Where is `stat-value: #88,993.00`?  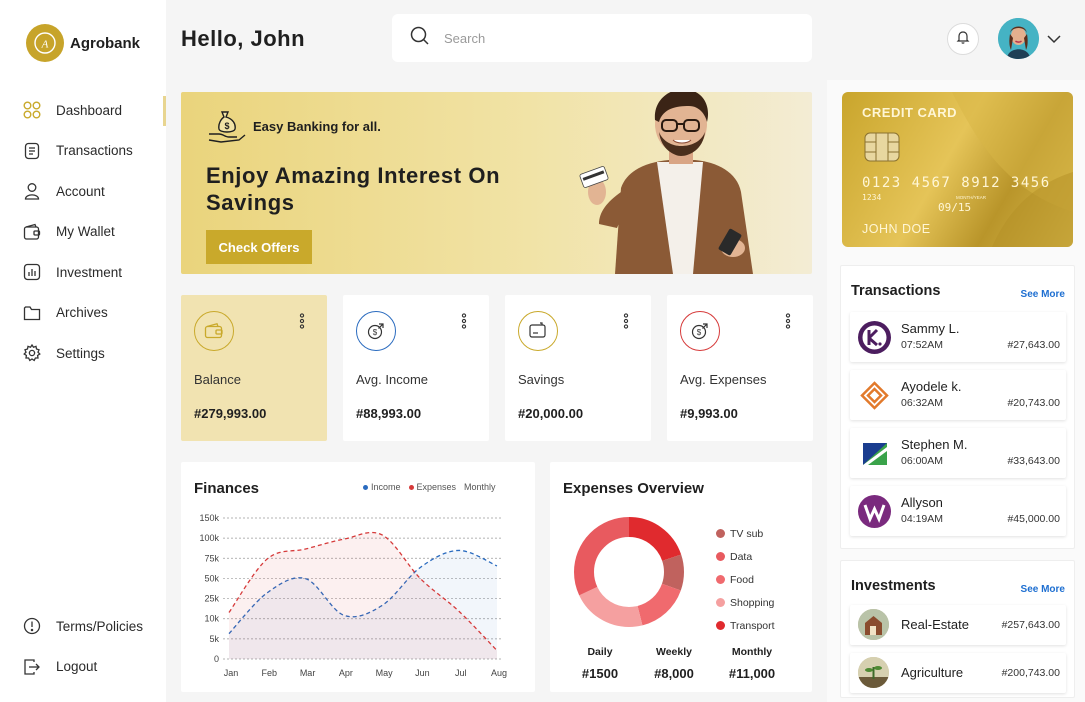 stat-value: #88,993.00 is located at coordinates (389, 413).